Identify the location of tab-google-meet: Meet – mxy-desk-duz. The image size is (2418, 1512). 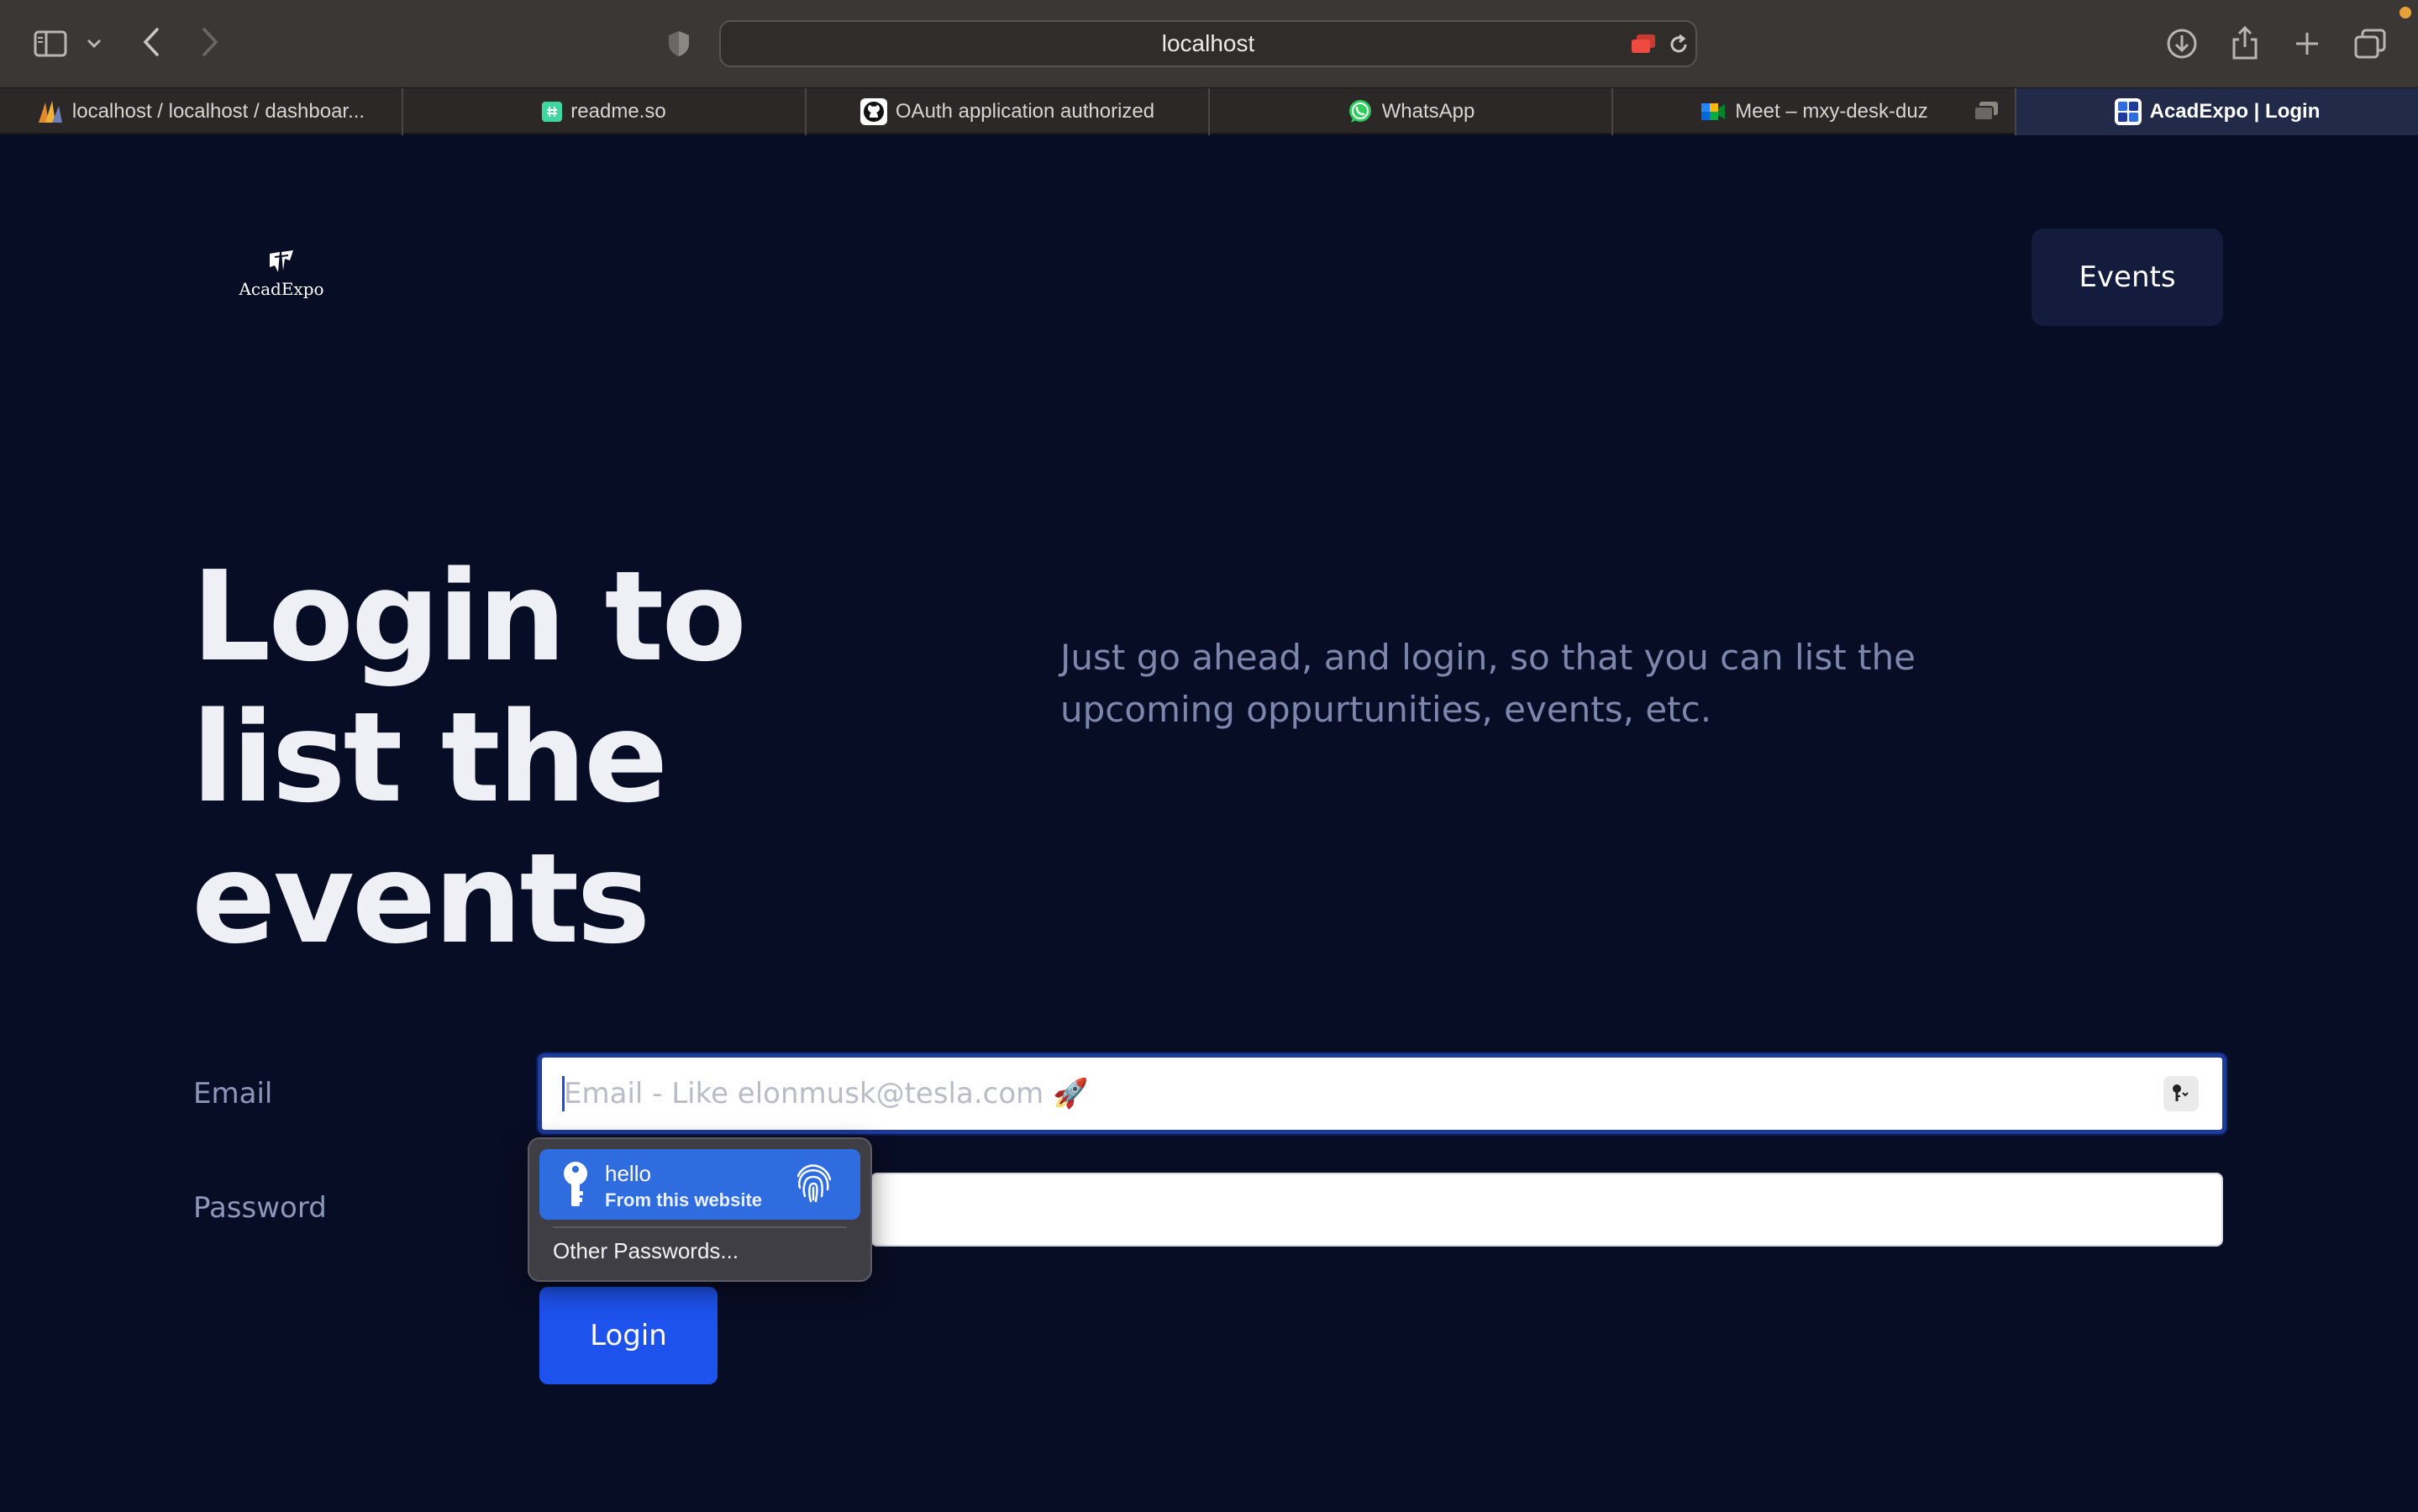
(1815, 111).